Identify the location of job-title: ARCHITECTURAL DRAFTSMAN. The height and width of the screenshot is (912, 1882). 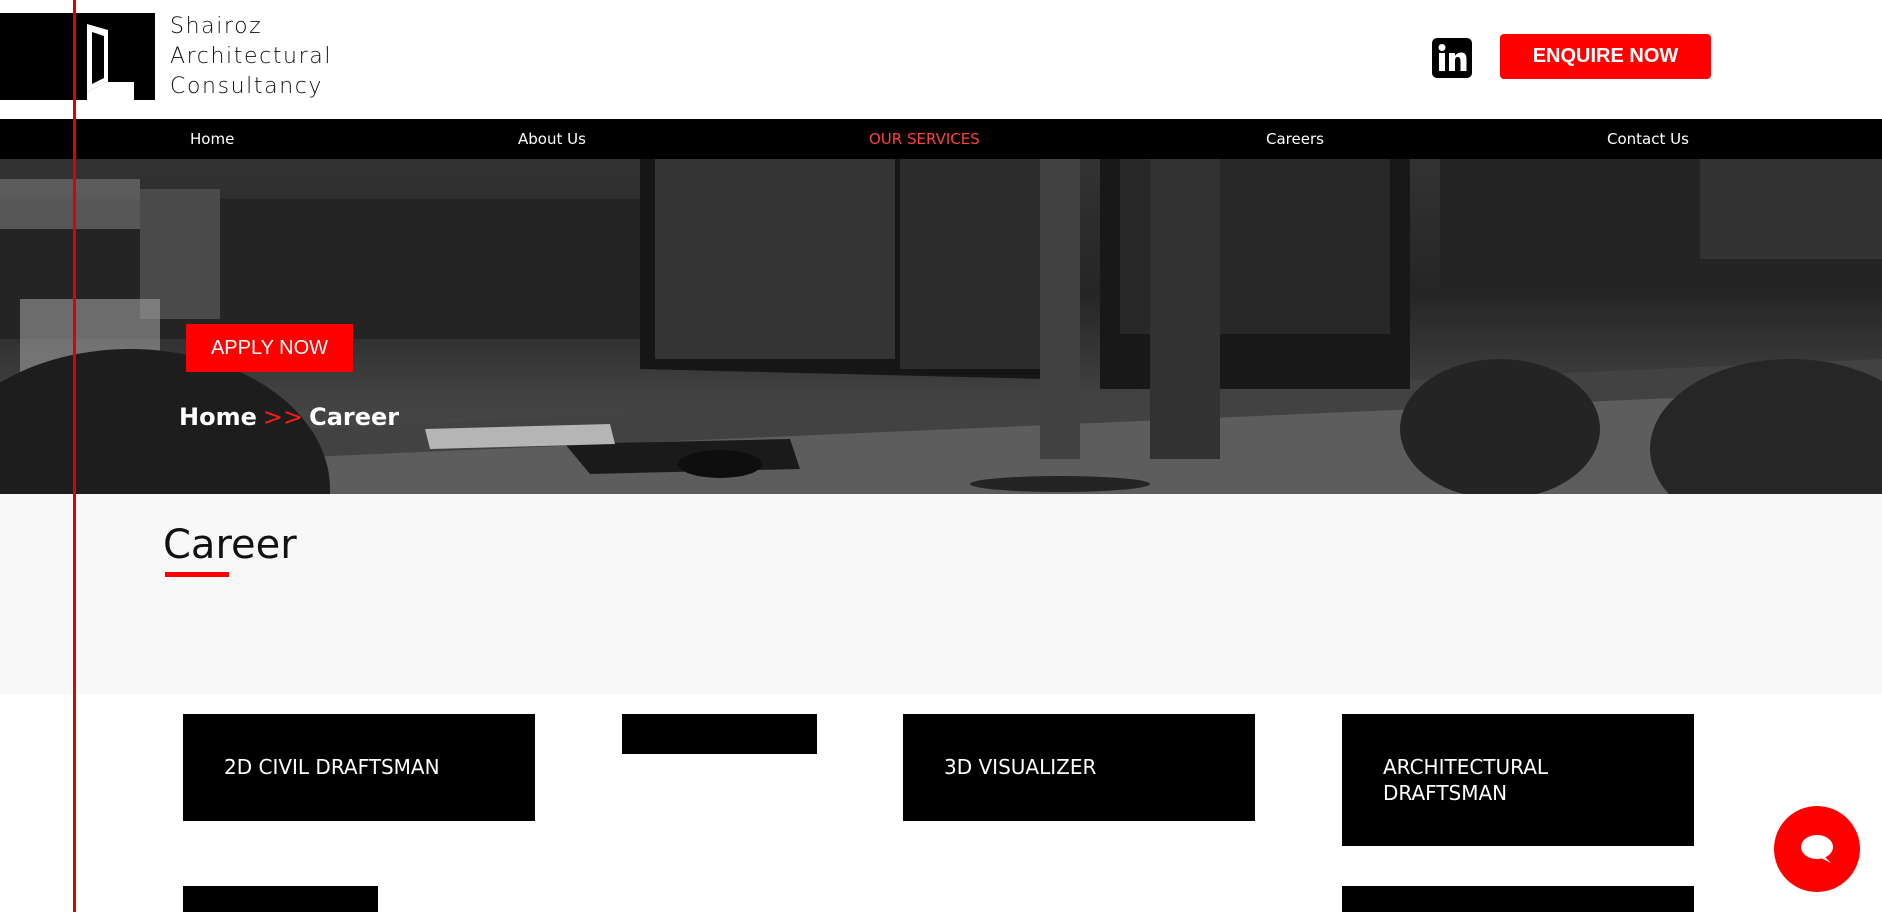
(1466, 780).